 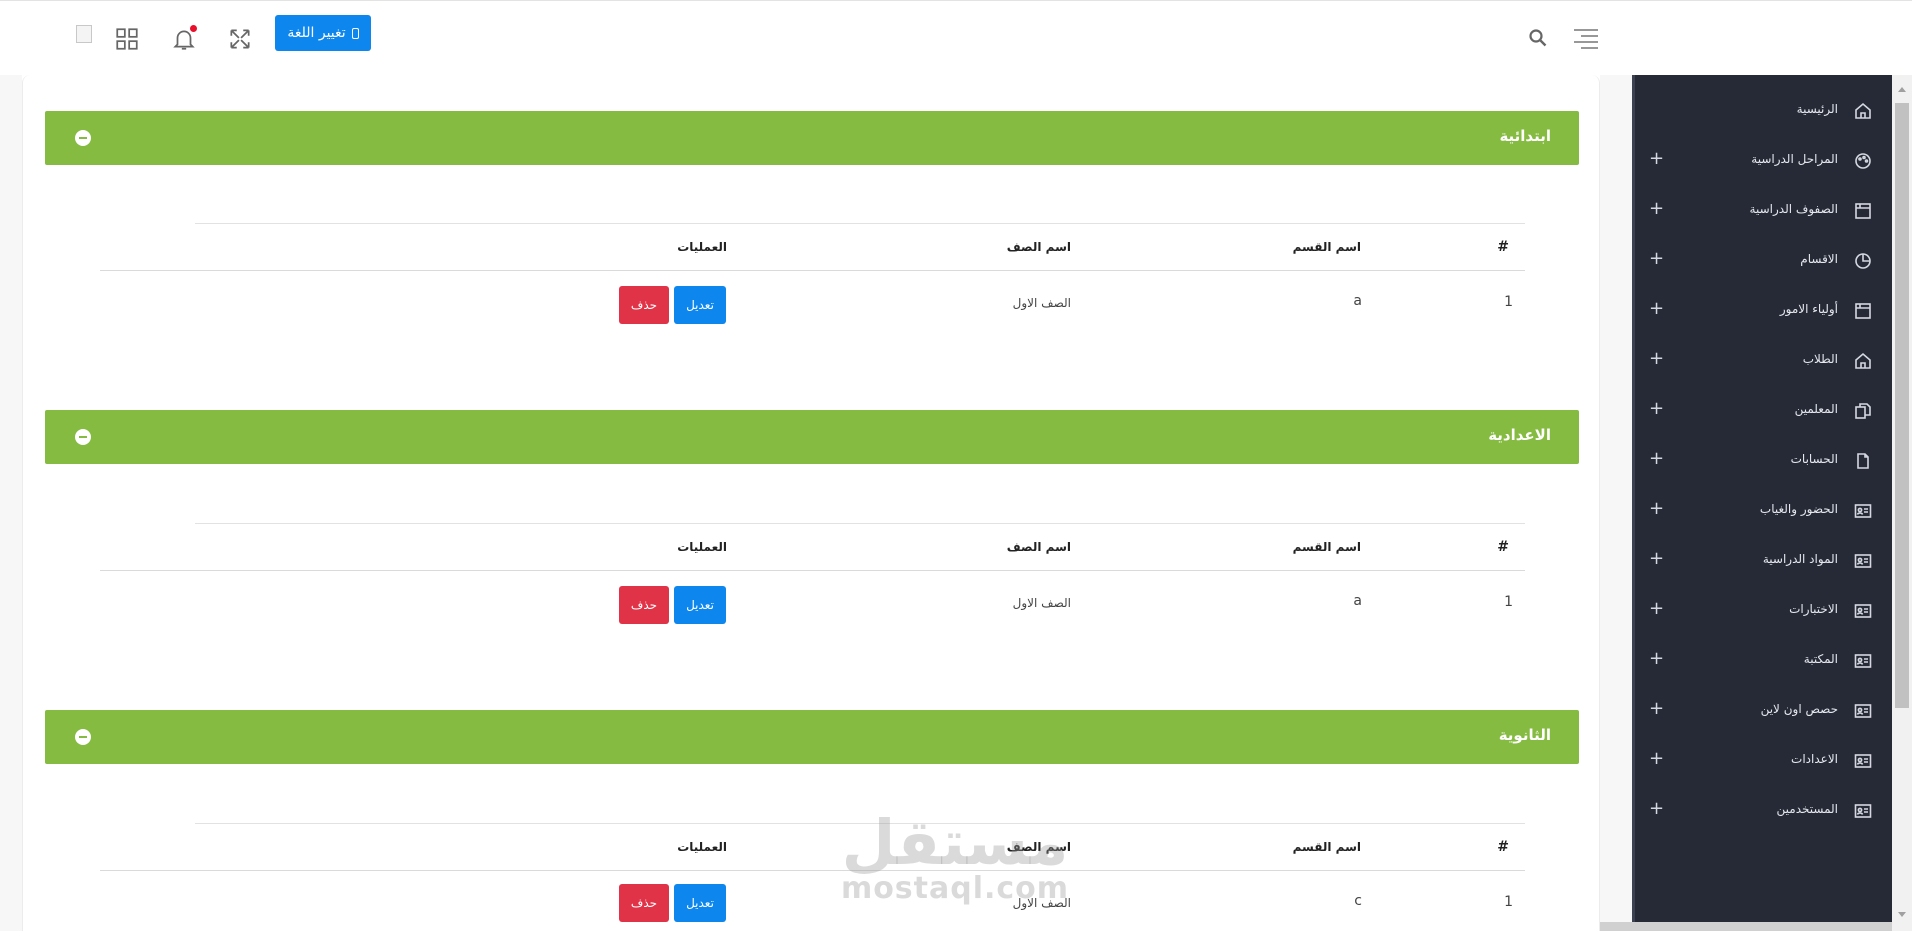 I want to click on sidebar-item-settings: الاعدادات +, so click(x=1763, y=761).